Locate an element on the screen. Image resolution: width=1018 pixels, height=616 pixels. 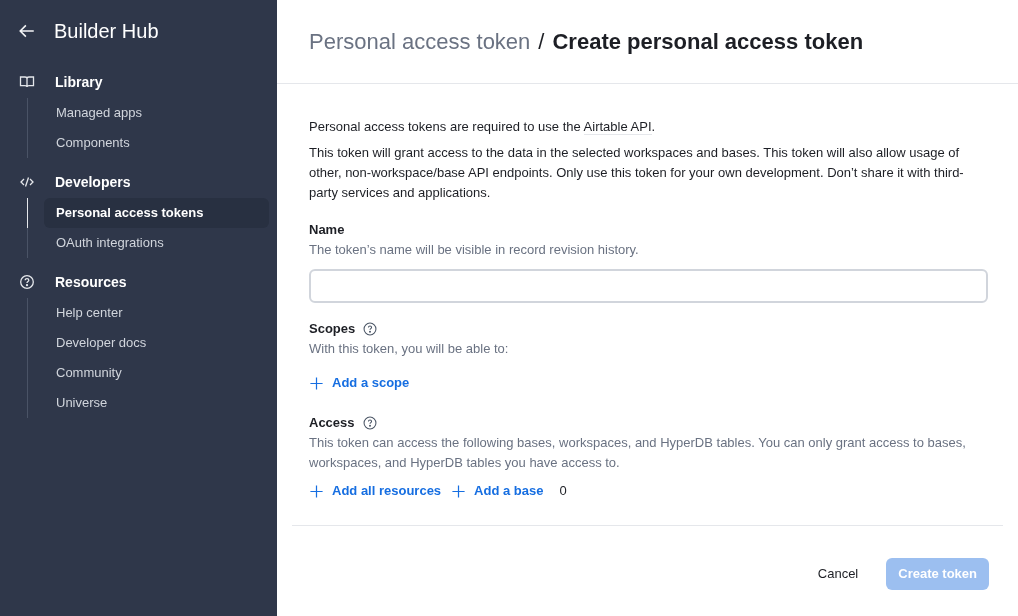
section-heading: Developers is located at coordinates (93, 182).